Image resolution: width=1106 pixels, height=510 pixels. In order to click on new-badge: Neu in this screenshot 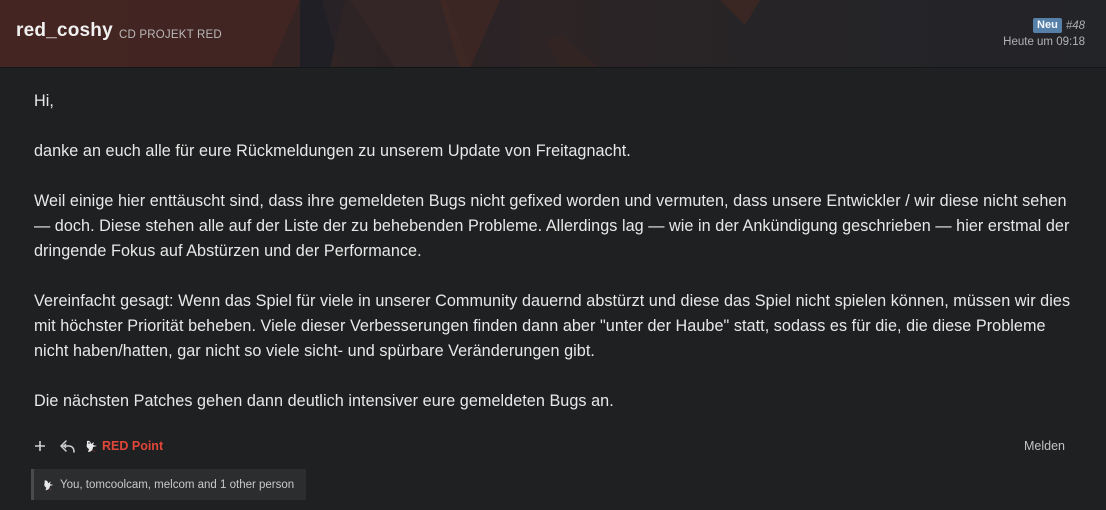, I will do `click(1047, 25)`.